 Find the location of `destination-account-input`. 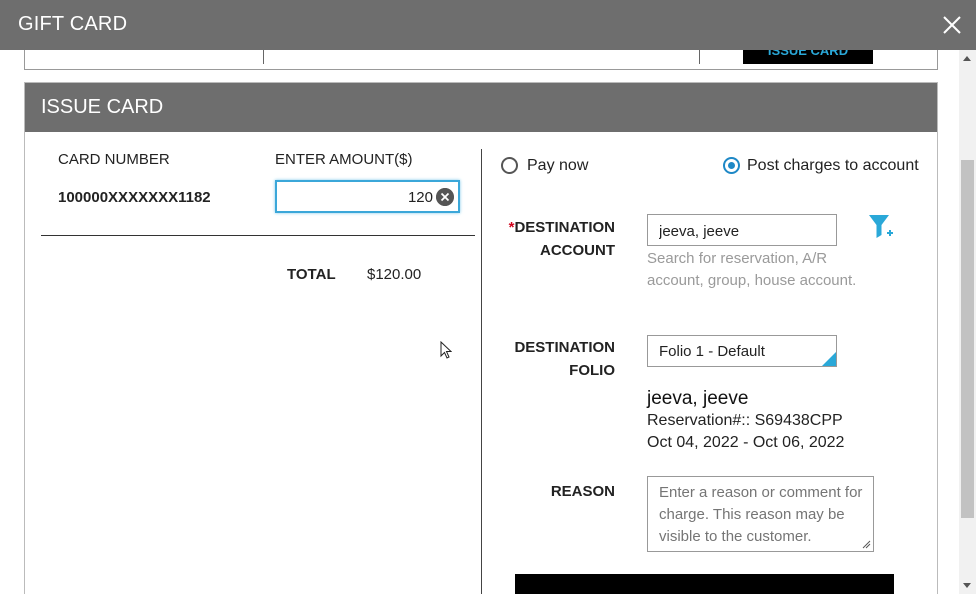

destination-account-input is located at coordinates (744, 231).